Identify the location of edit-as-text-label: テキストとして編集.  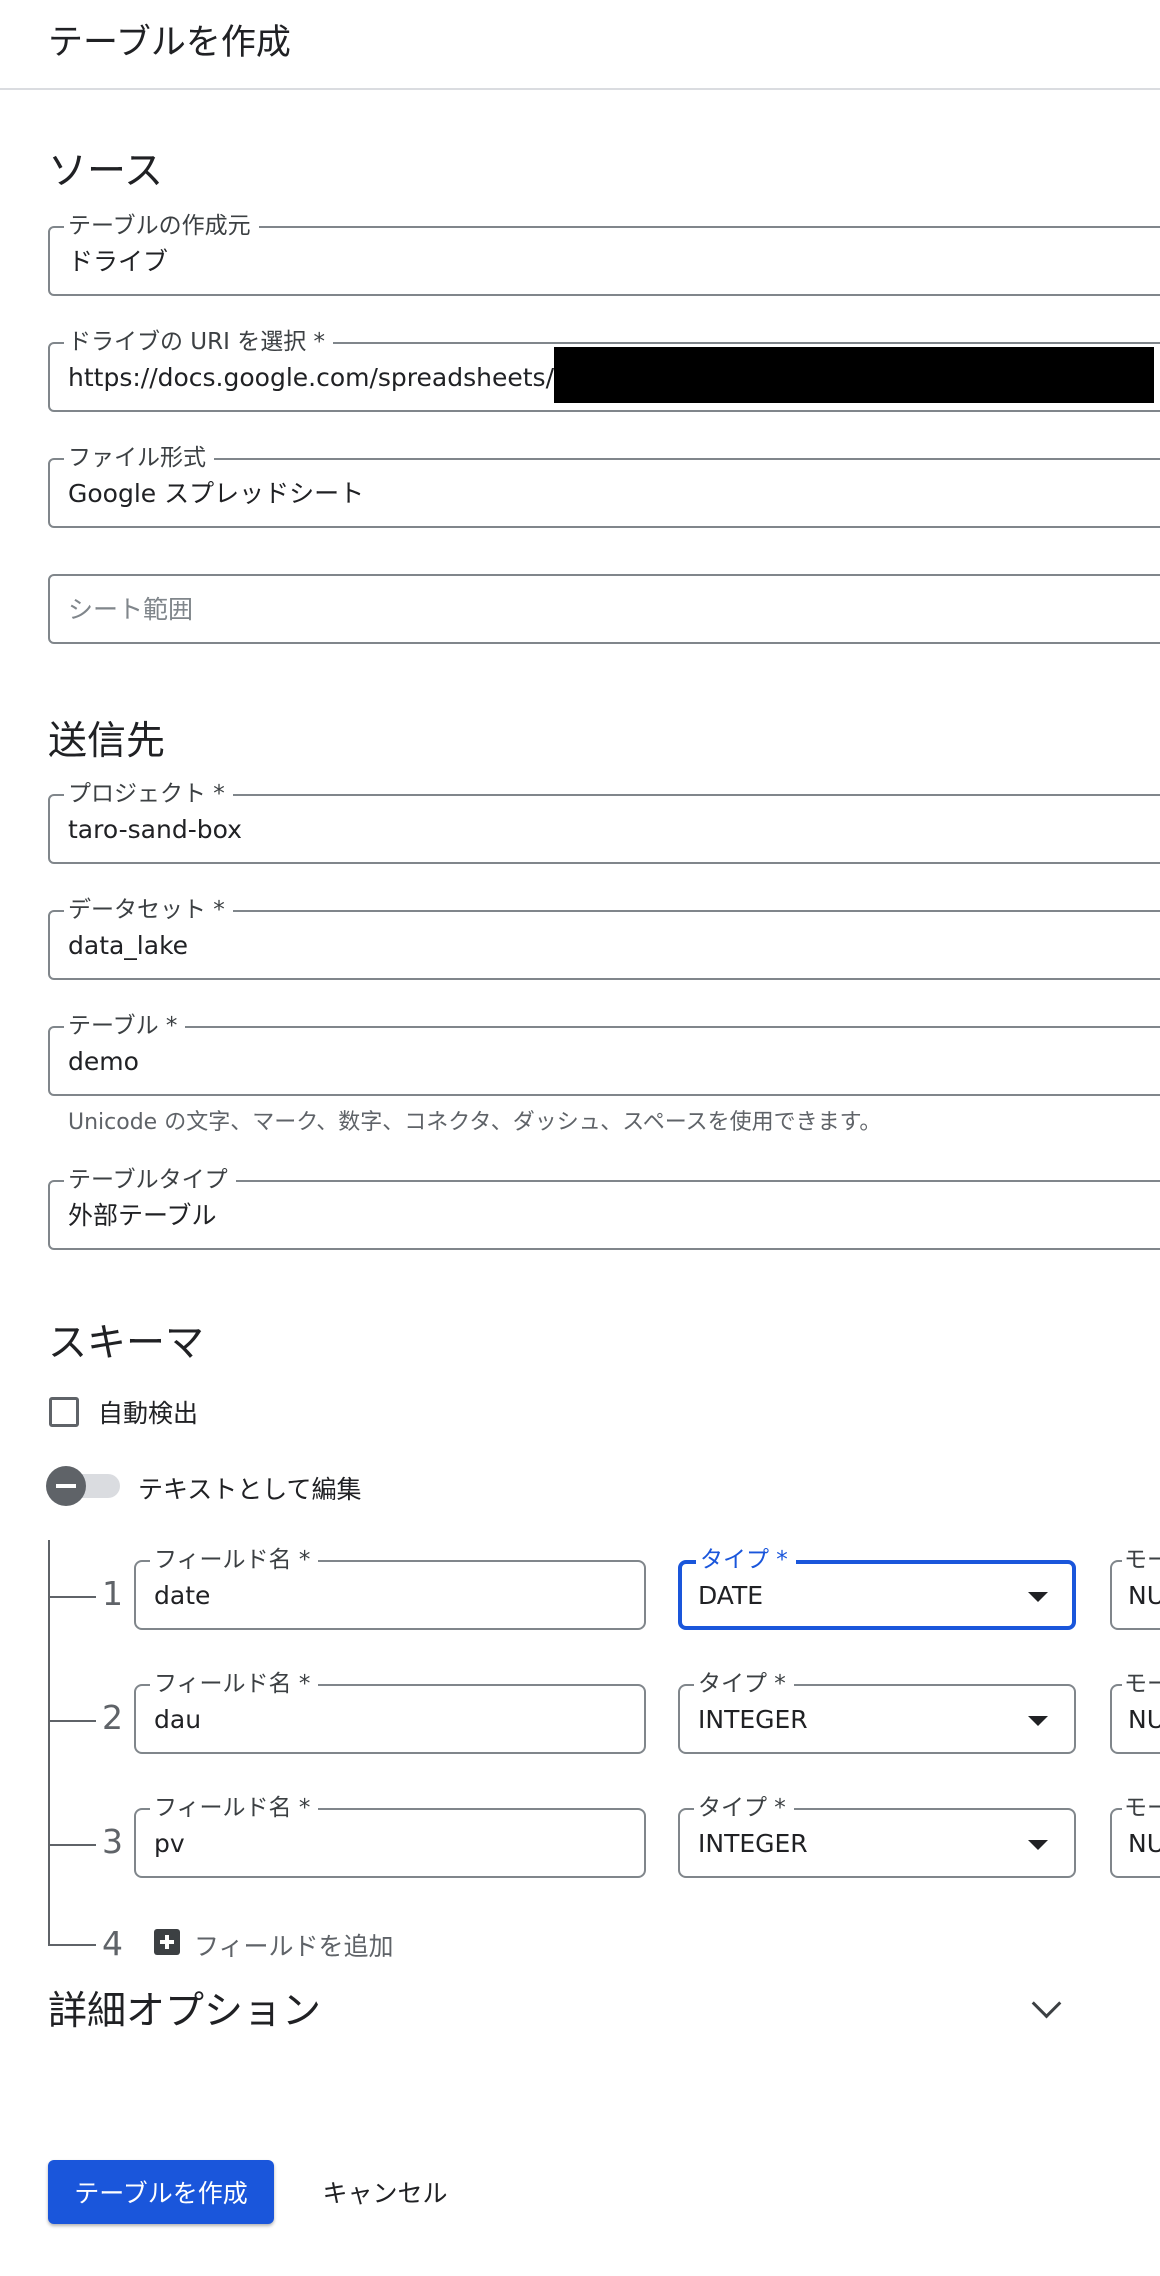
(250, 1489).